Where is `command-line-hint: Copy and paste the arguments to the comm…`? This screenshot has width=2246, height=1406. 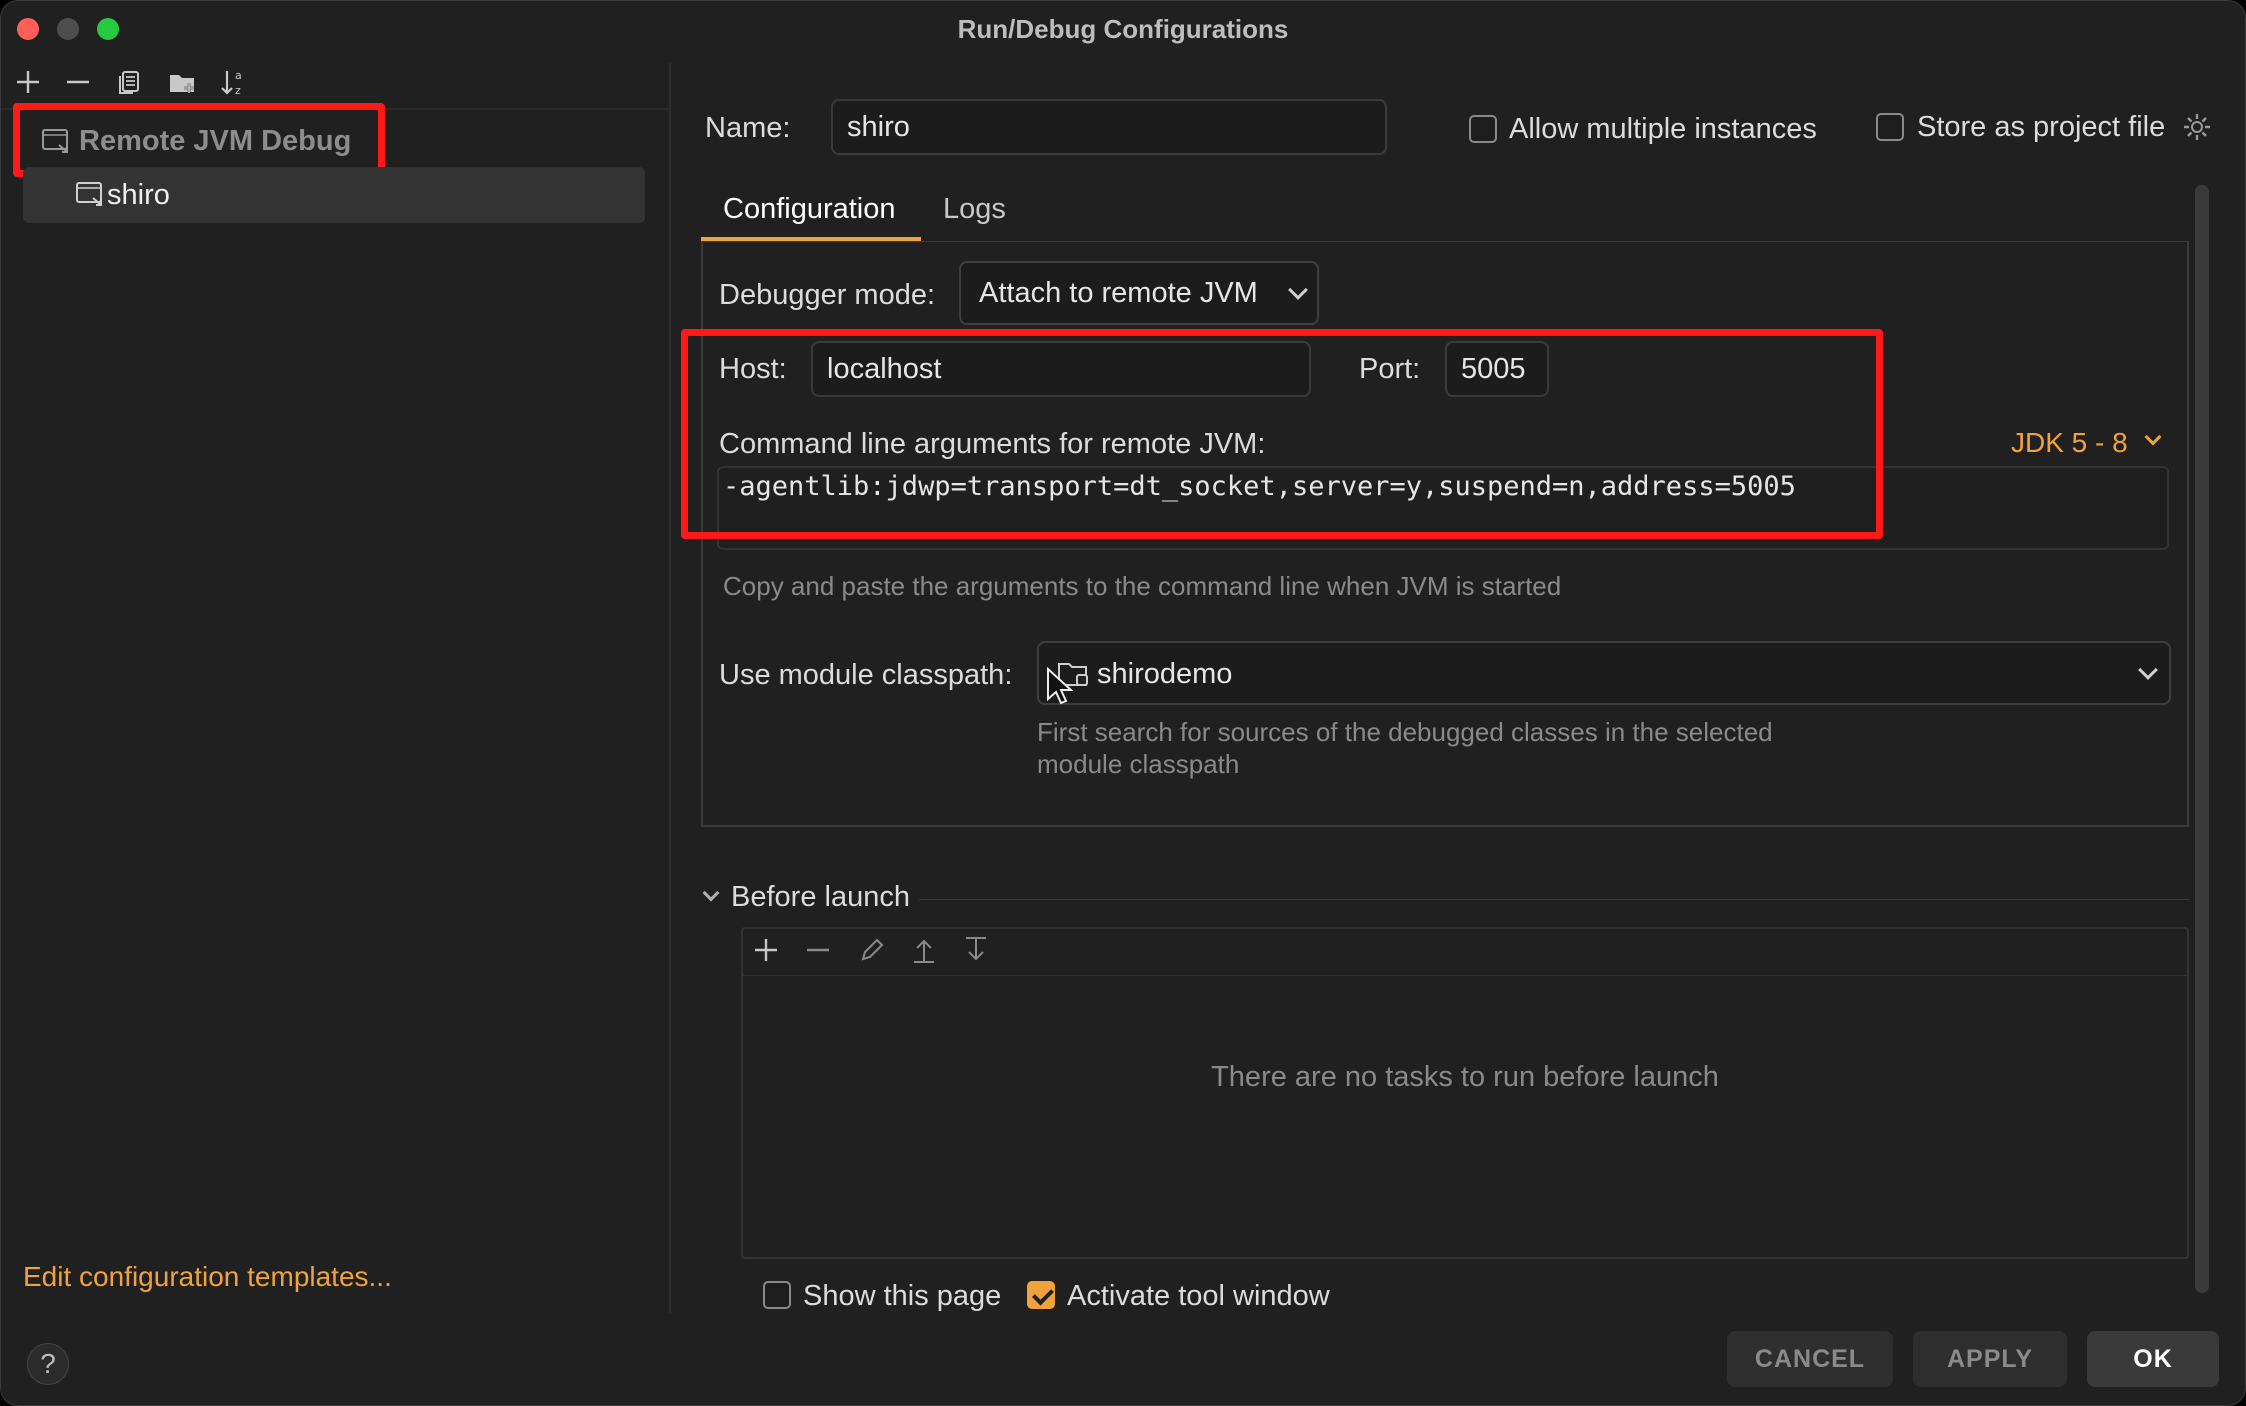 command-line-hint: Copy and paste the arguments to the comm… is located at coordinates (1142, 586).